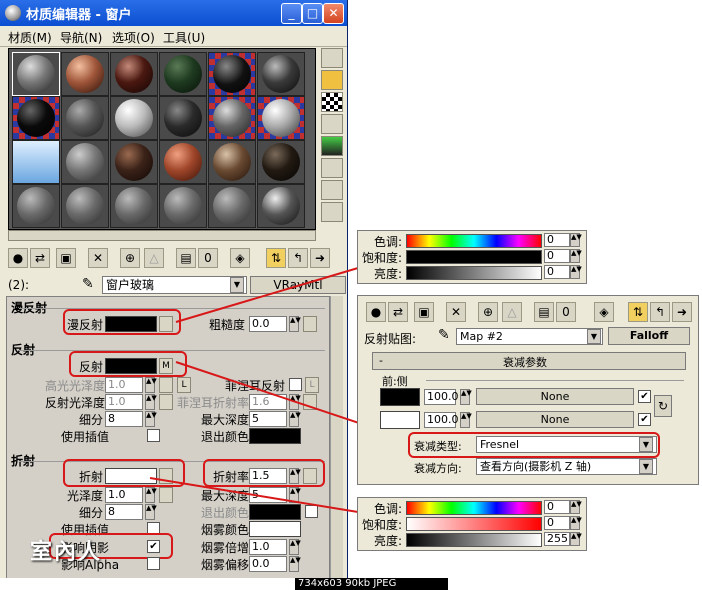 The height and width of the screenshot is (590, 702). Describe the element at coordinates (555, 396) in the screenshot. I see `front-map-button: None` at that location.